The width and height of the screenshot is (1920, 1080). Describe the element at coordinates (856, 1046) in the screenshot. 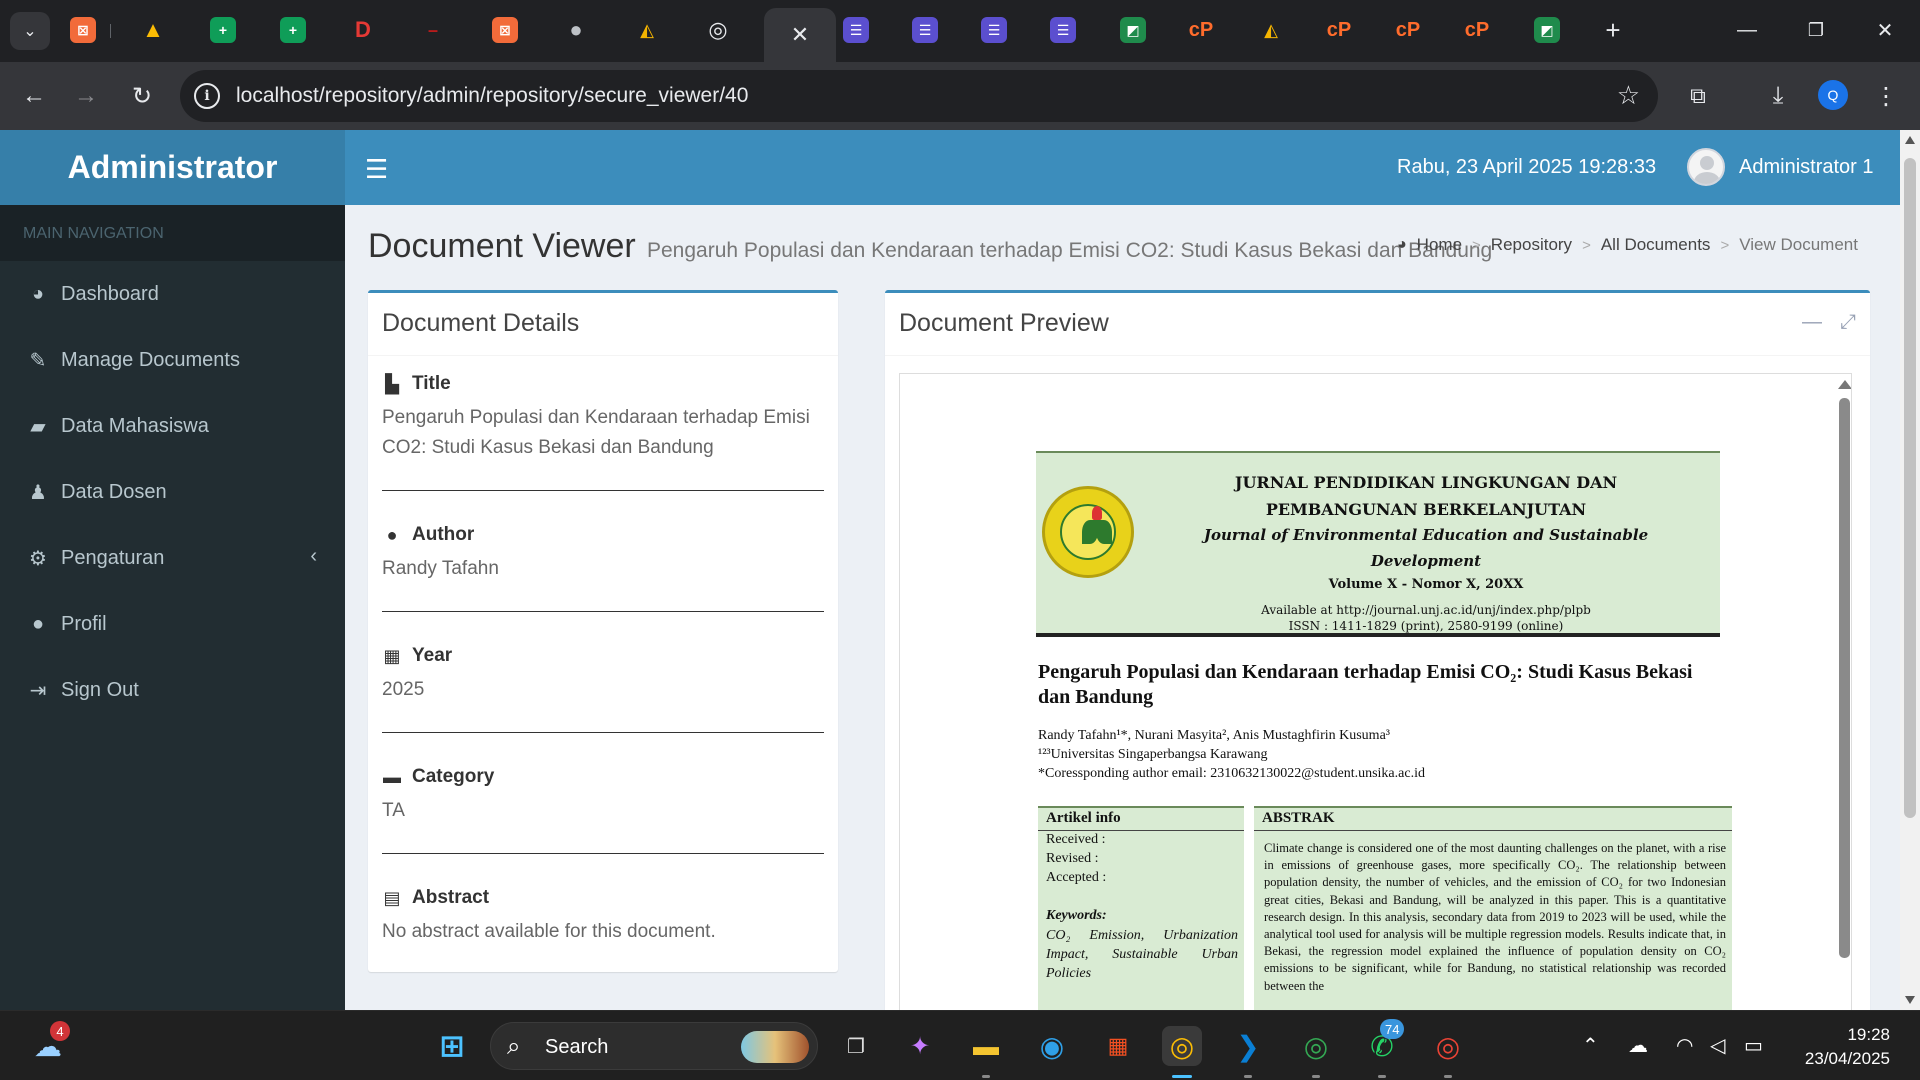

I see `task-view-icon: ❐` at that location.